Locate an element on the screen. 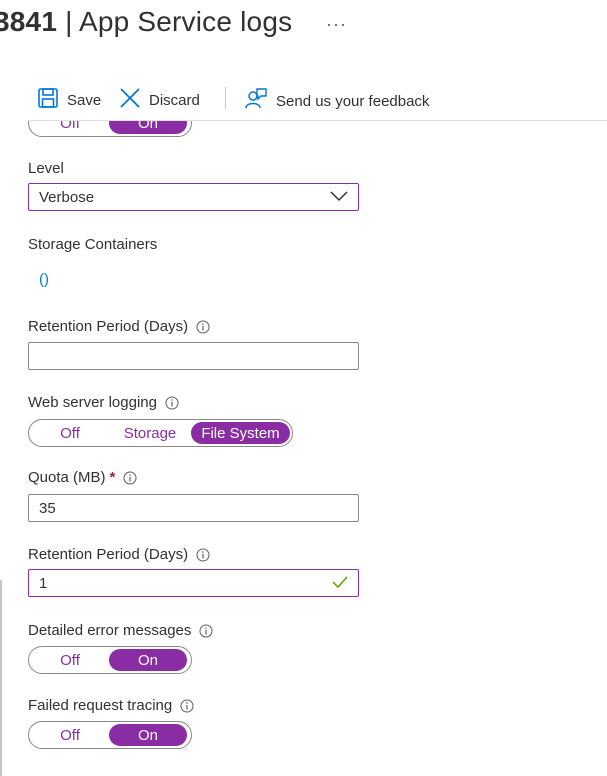 This screenshot has height=776, width=607. feedback-label: Send us your feedback is located at coordinates (353, 101).